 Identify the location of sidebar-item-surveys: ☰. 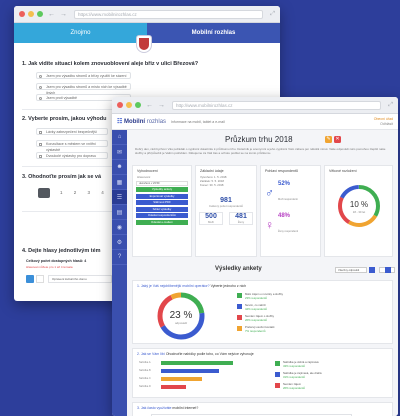
(119, 197).